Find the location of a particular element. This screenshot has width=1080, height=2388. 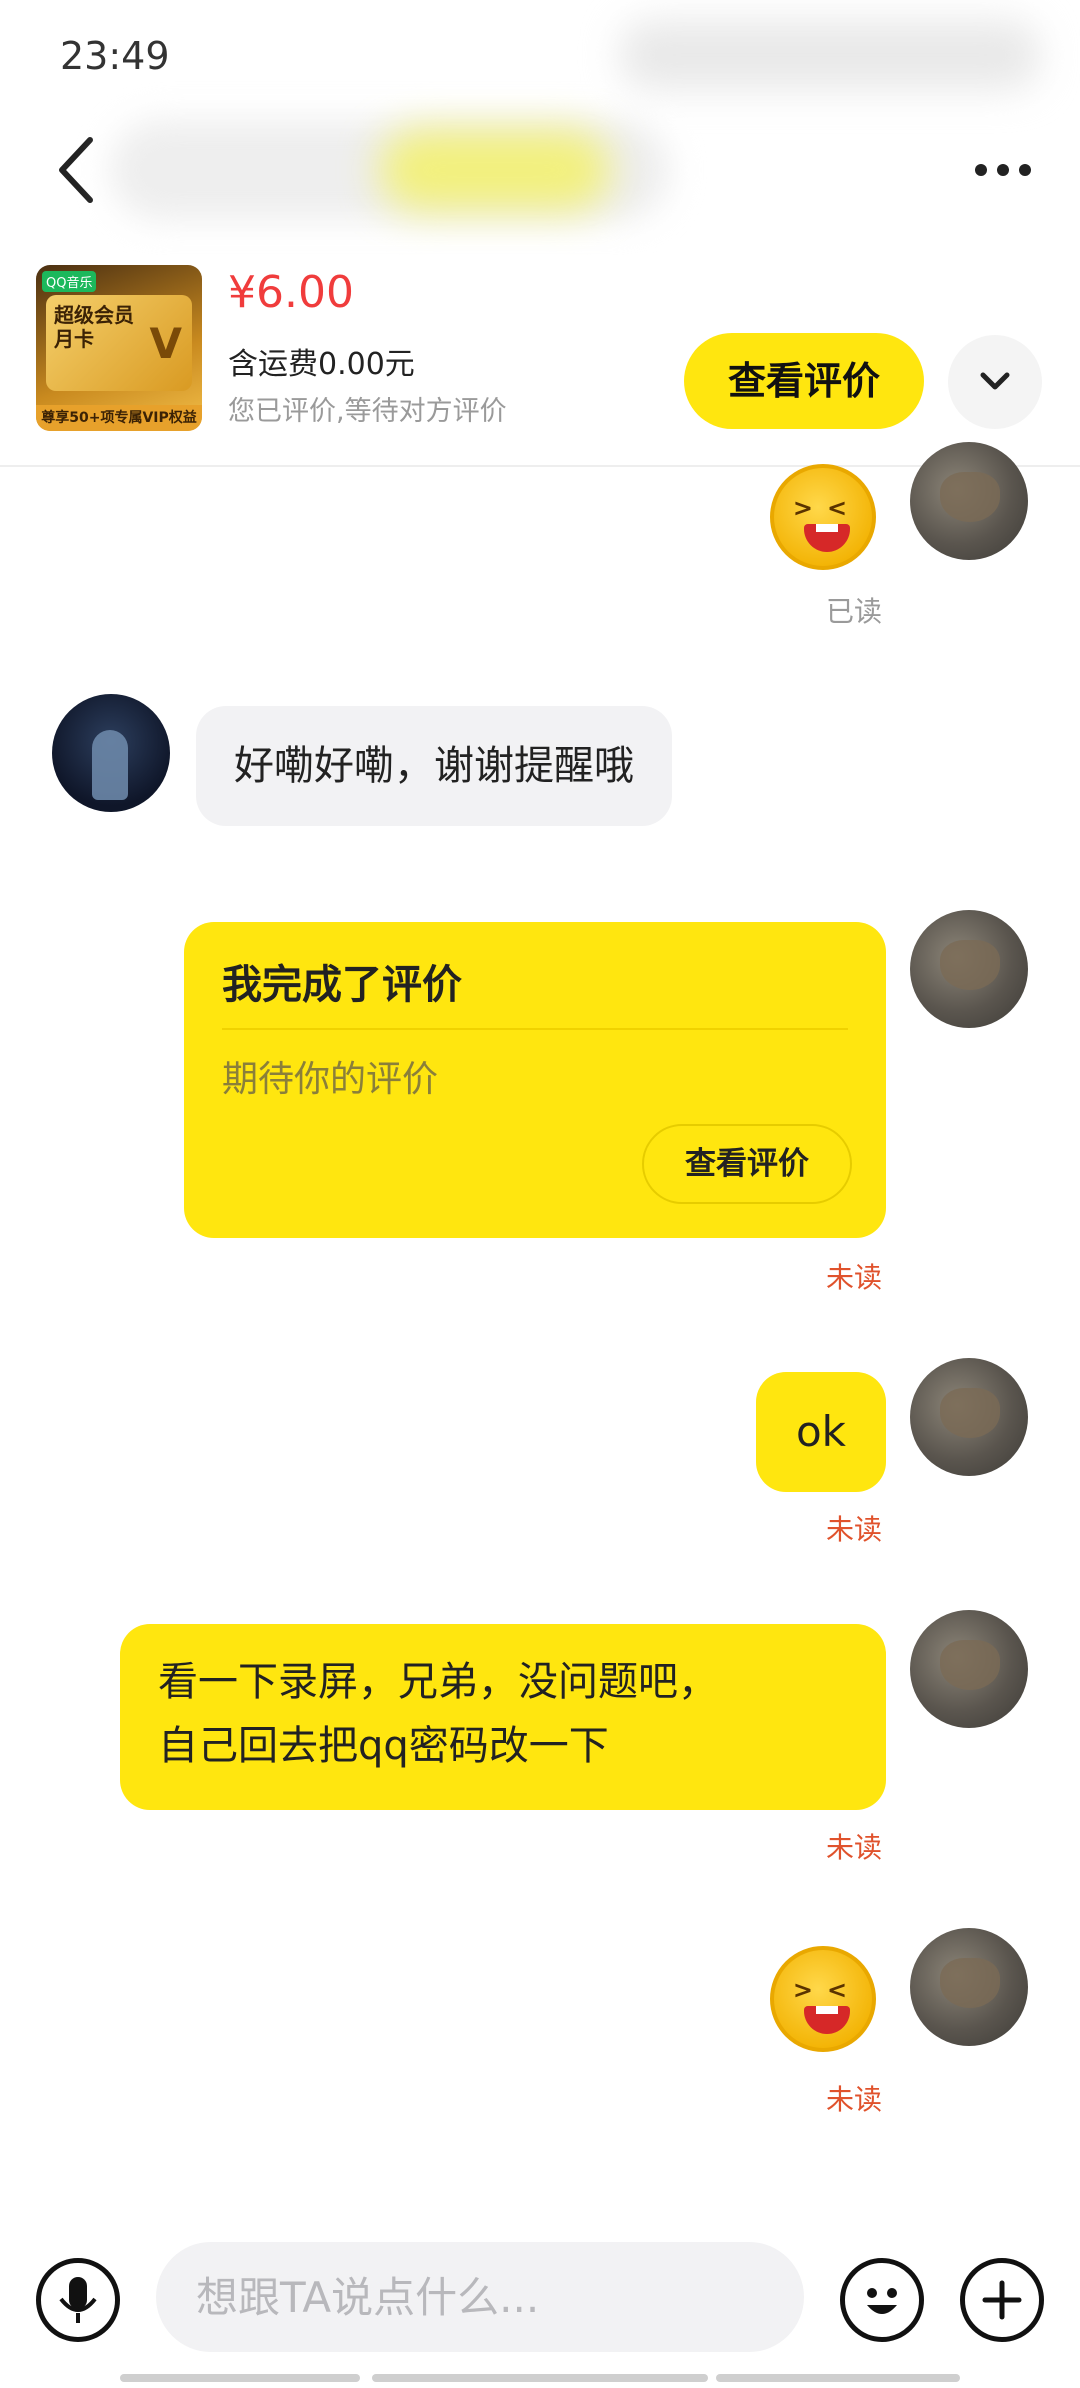

status-time: 23:49 is located at coordinates (115, 56).